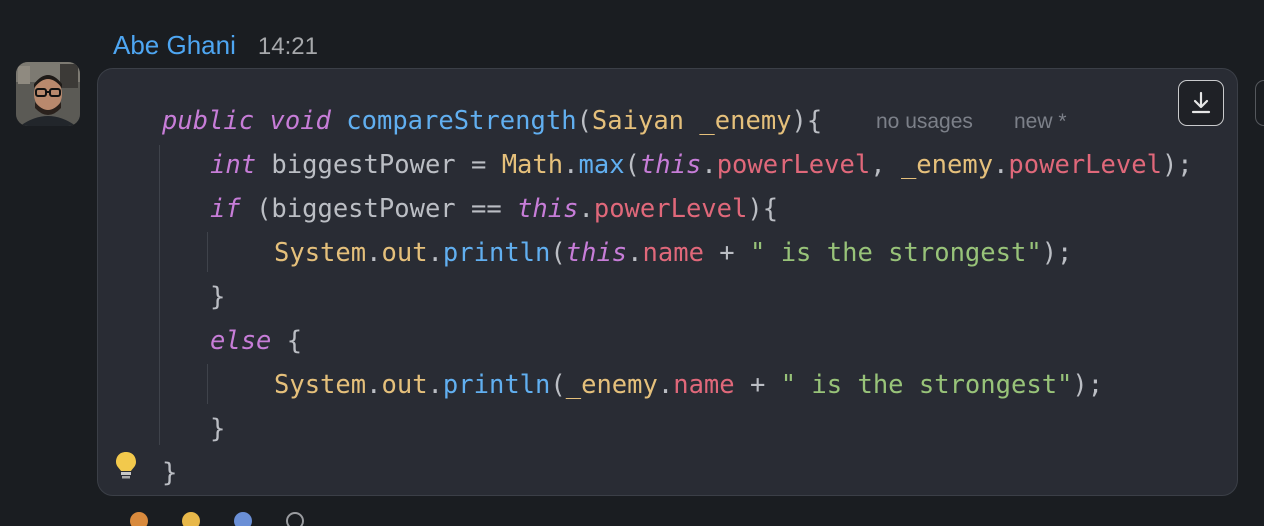 The height and width of the screenshot is (526, 1264). What do you see at coordinates (300, 121) in the screenshot?
I see `code-token: void` at bounding box center [300, 121].